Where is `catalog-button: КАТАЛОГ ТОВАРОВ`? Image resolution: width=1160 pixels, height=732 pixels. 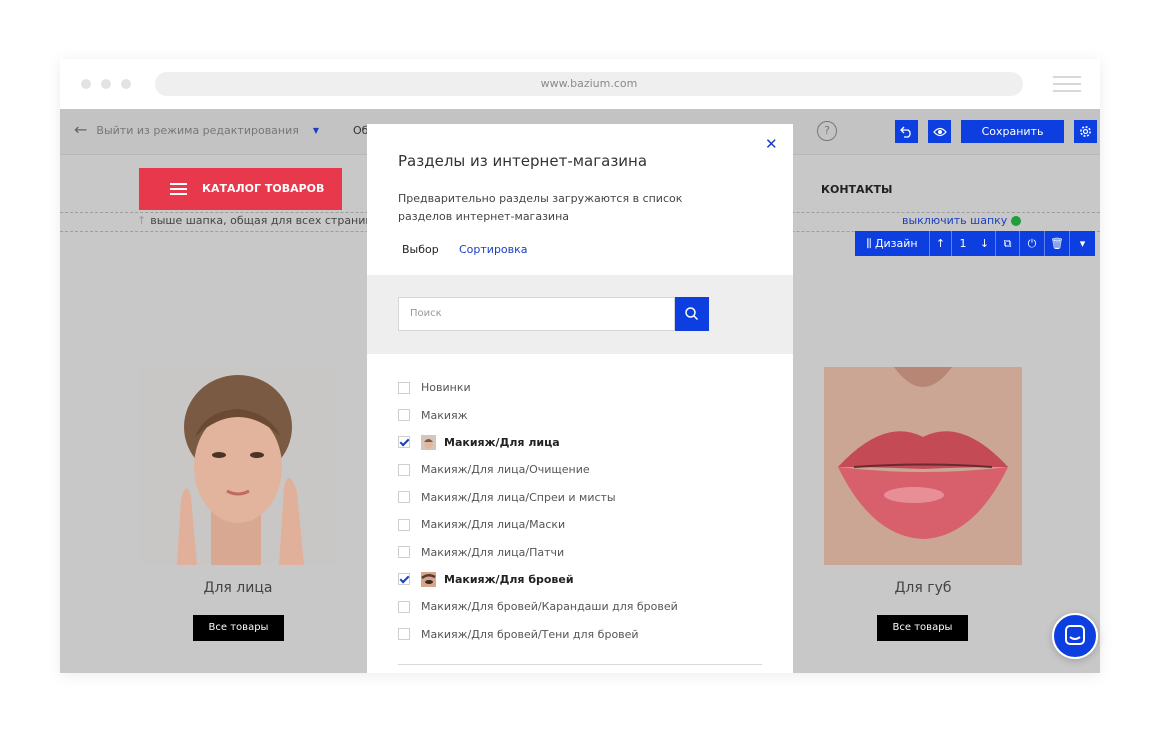
catalog-button: КАТАЛОГ ТОВАРОВ is located at coordinates (240, 189).